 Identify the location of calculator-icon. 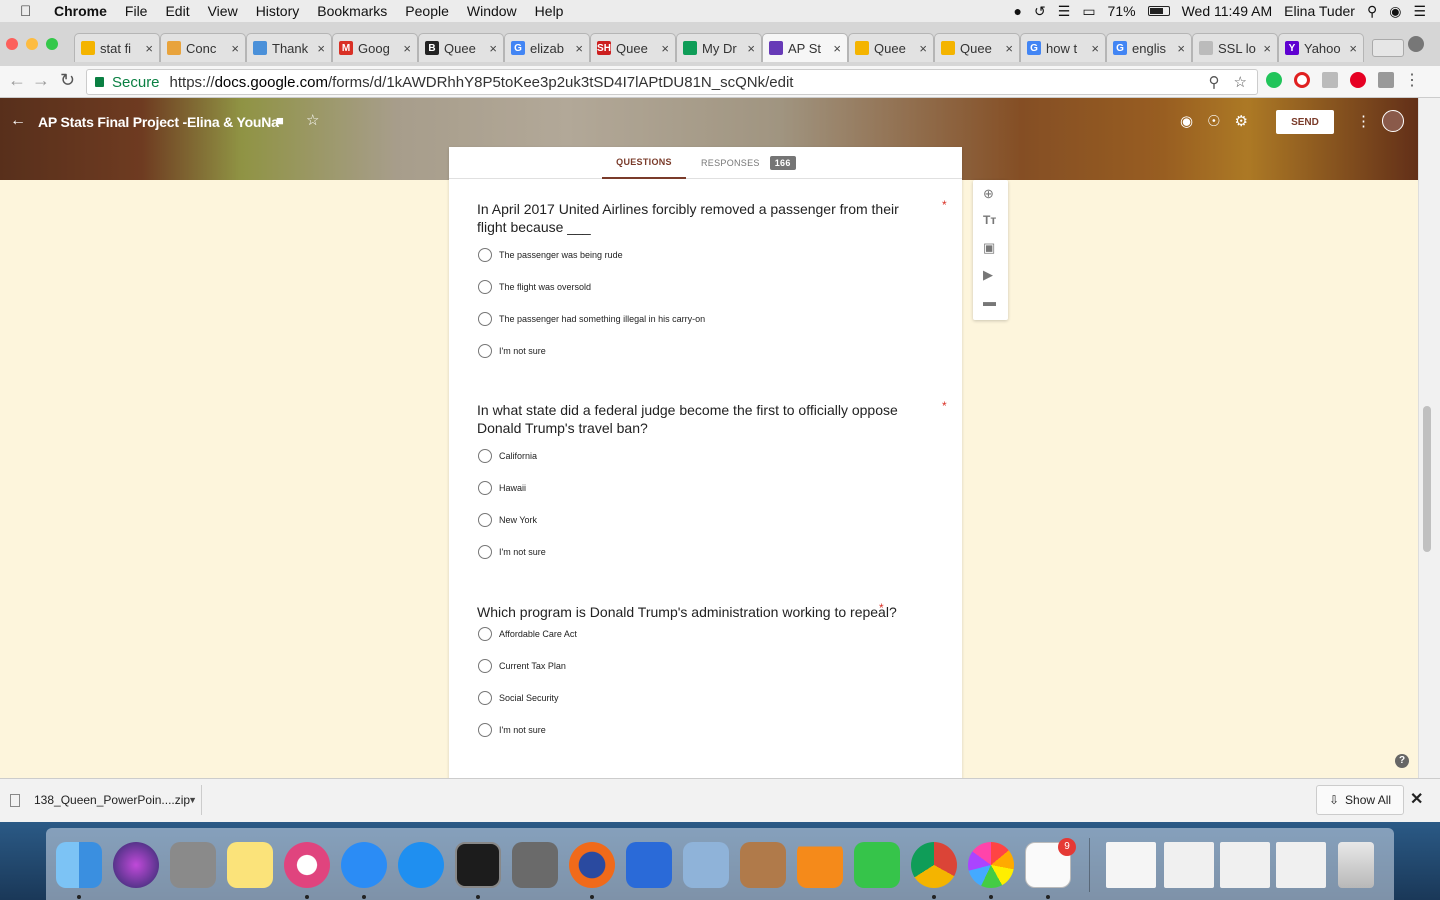
(193, 865).